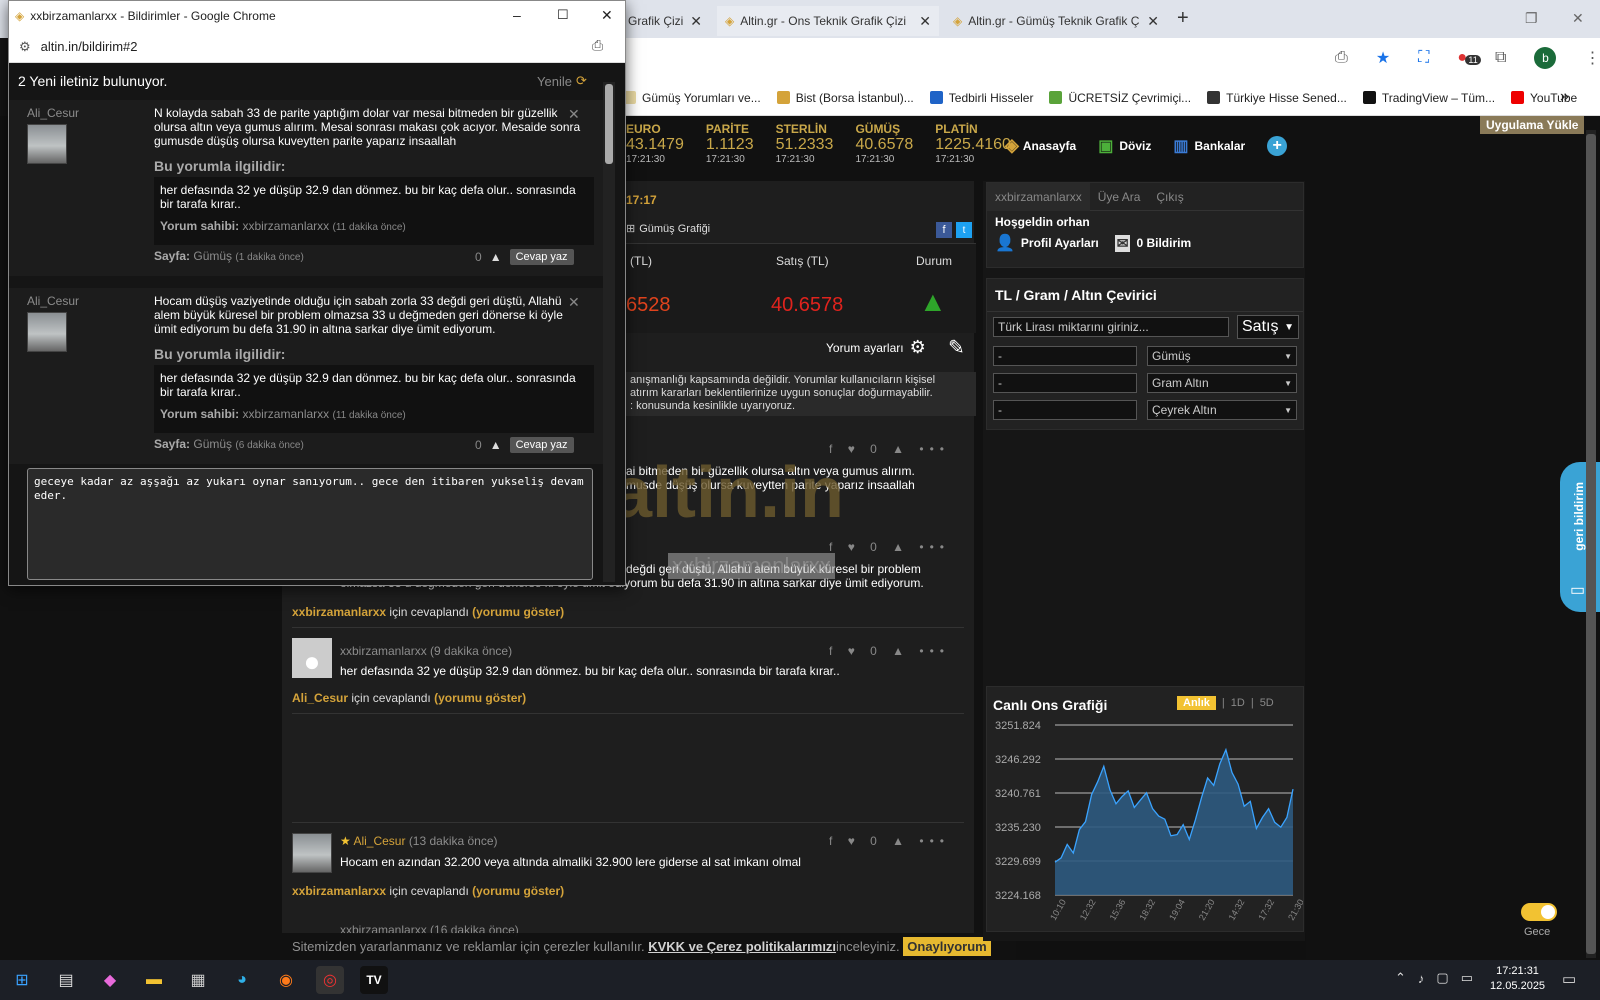 The height and width of the screenshot is (1000, 1600). I want to click on clock: 17:21:31 12.05.2025, so click(1517, 979).